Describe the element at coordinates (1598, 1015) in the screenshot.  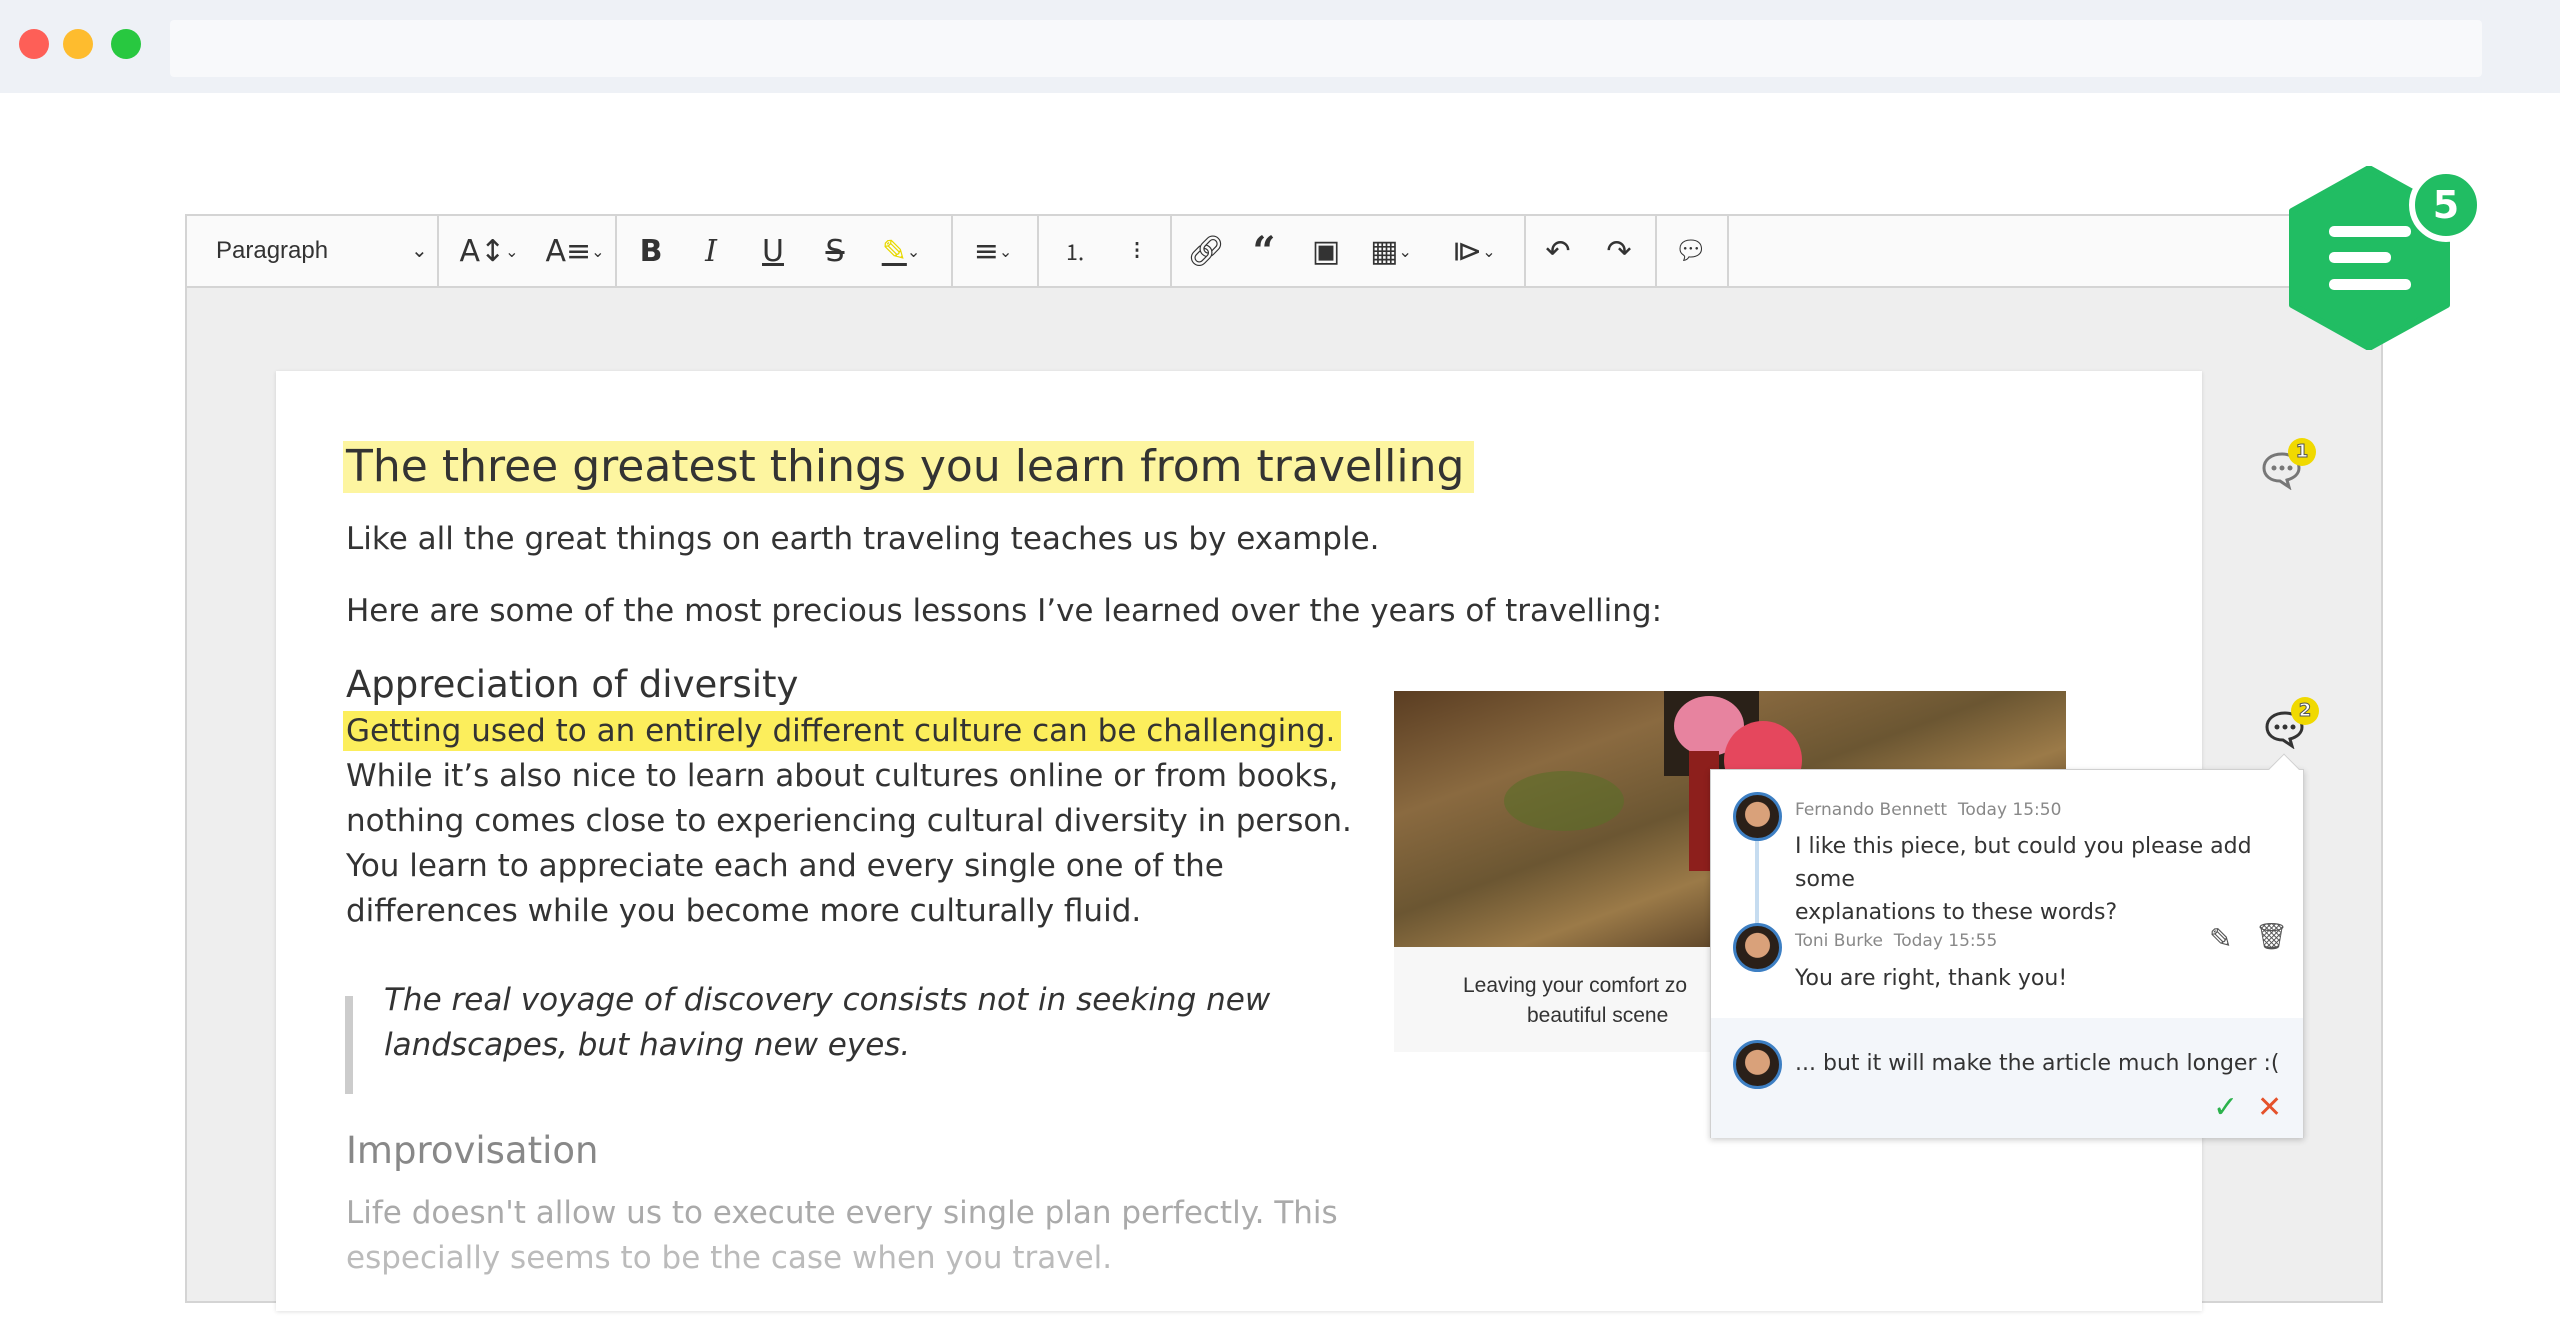
I see `caption-line: beautiful scene` at that location.